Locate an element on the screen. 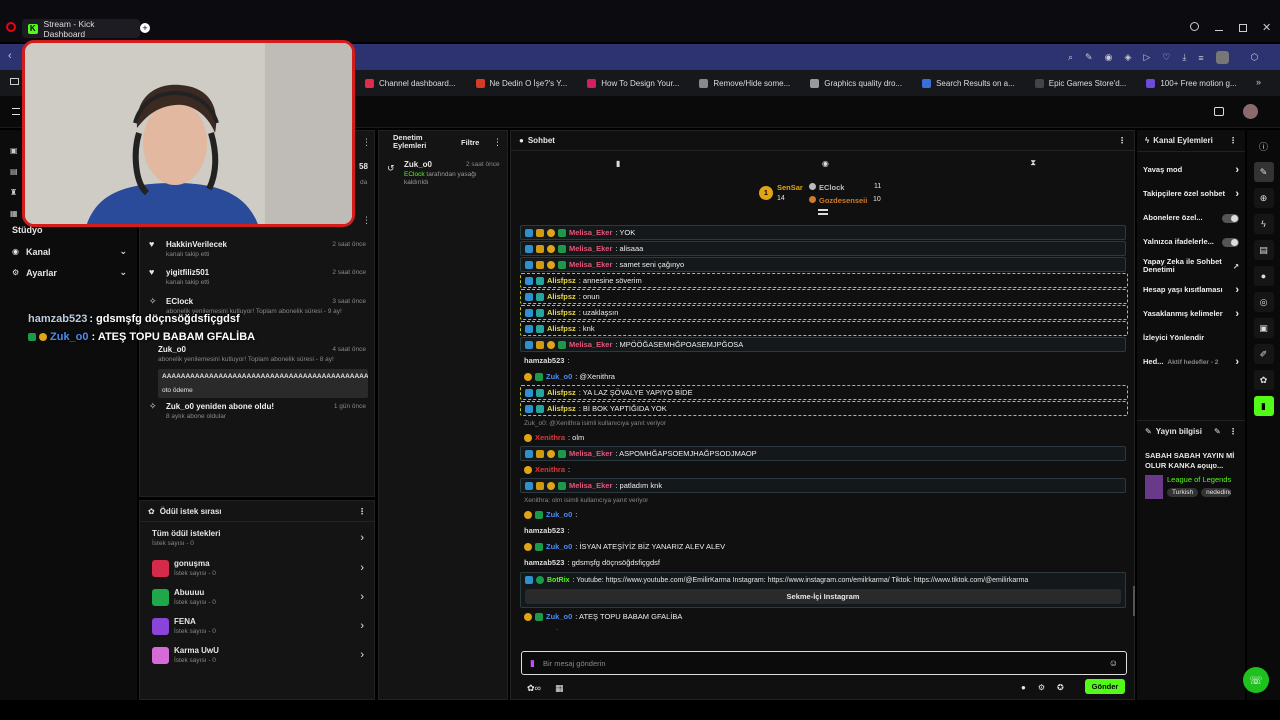 The width and height of the screenshot is (1280, 720). broadcast-icon: ◎ is located at coordinates (1263, 302).